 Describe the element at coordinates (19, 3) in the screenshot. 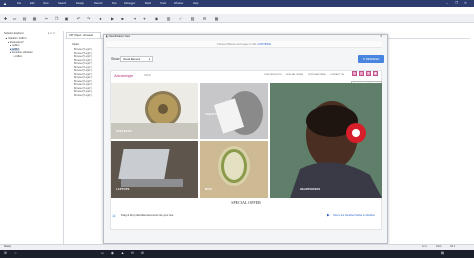

I see `menu-file: File` at that location.